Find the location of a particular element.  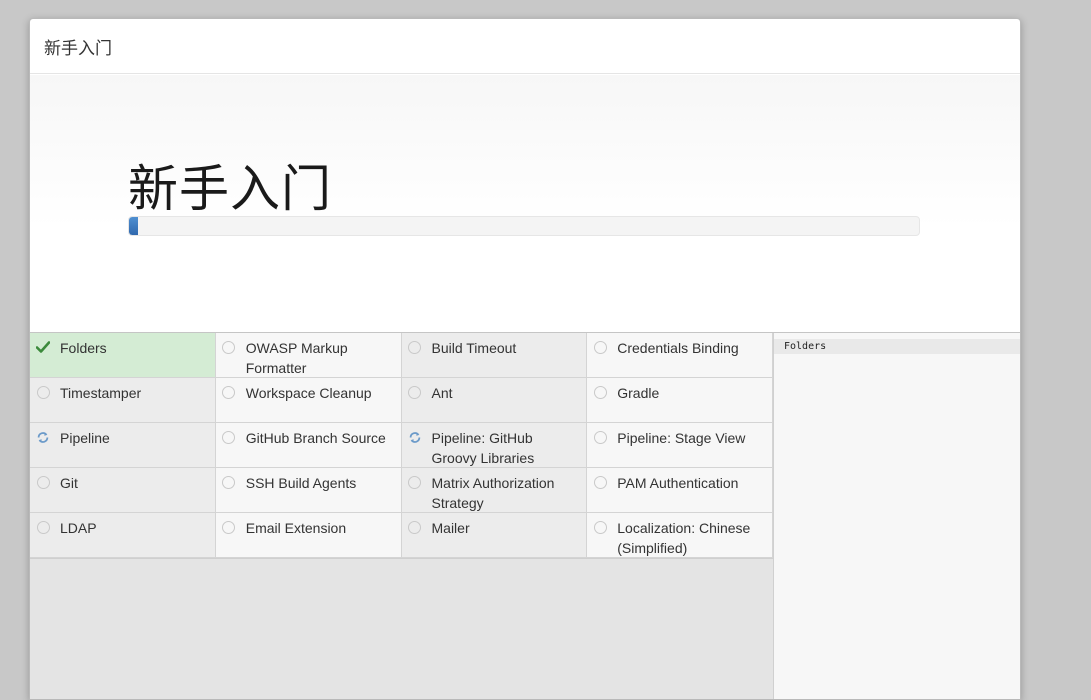

plugin-name: Credentials Binding is located at coordinates (678, 348).